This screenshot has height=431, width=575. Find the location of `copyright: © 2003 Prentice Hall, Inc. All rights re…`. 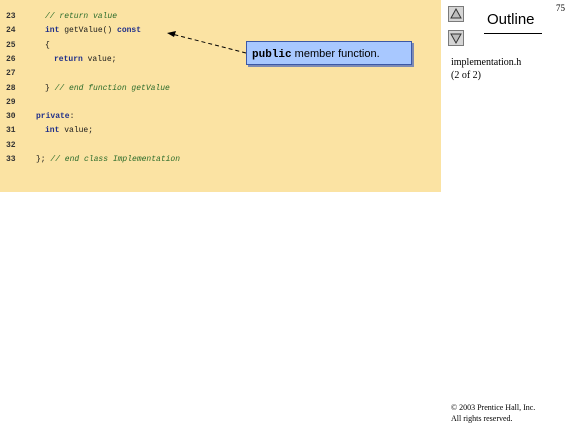

copyright: © 2003 Prentice Hall, Inc. All rights re… is located at coordinates (493, 413).